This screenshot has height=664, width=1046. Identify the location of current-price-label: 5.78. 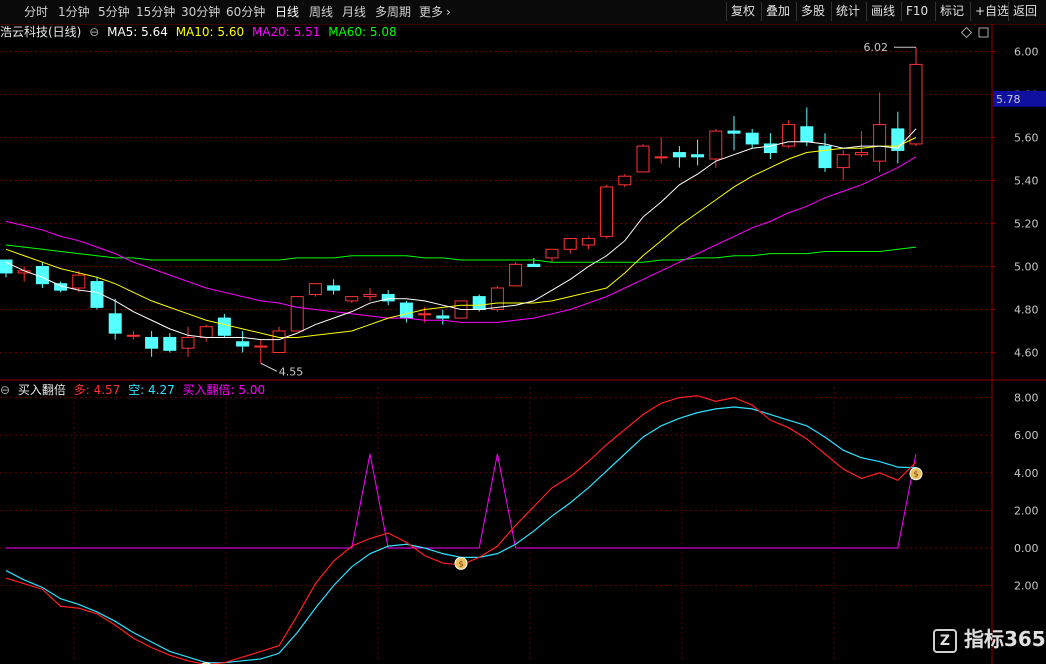
(1008, 99).